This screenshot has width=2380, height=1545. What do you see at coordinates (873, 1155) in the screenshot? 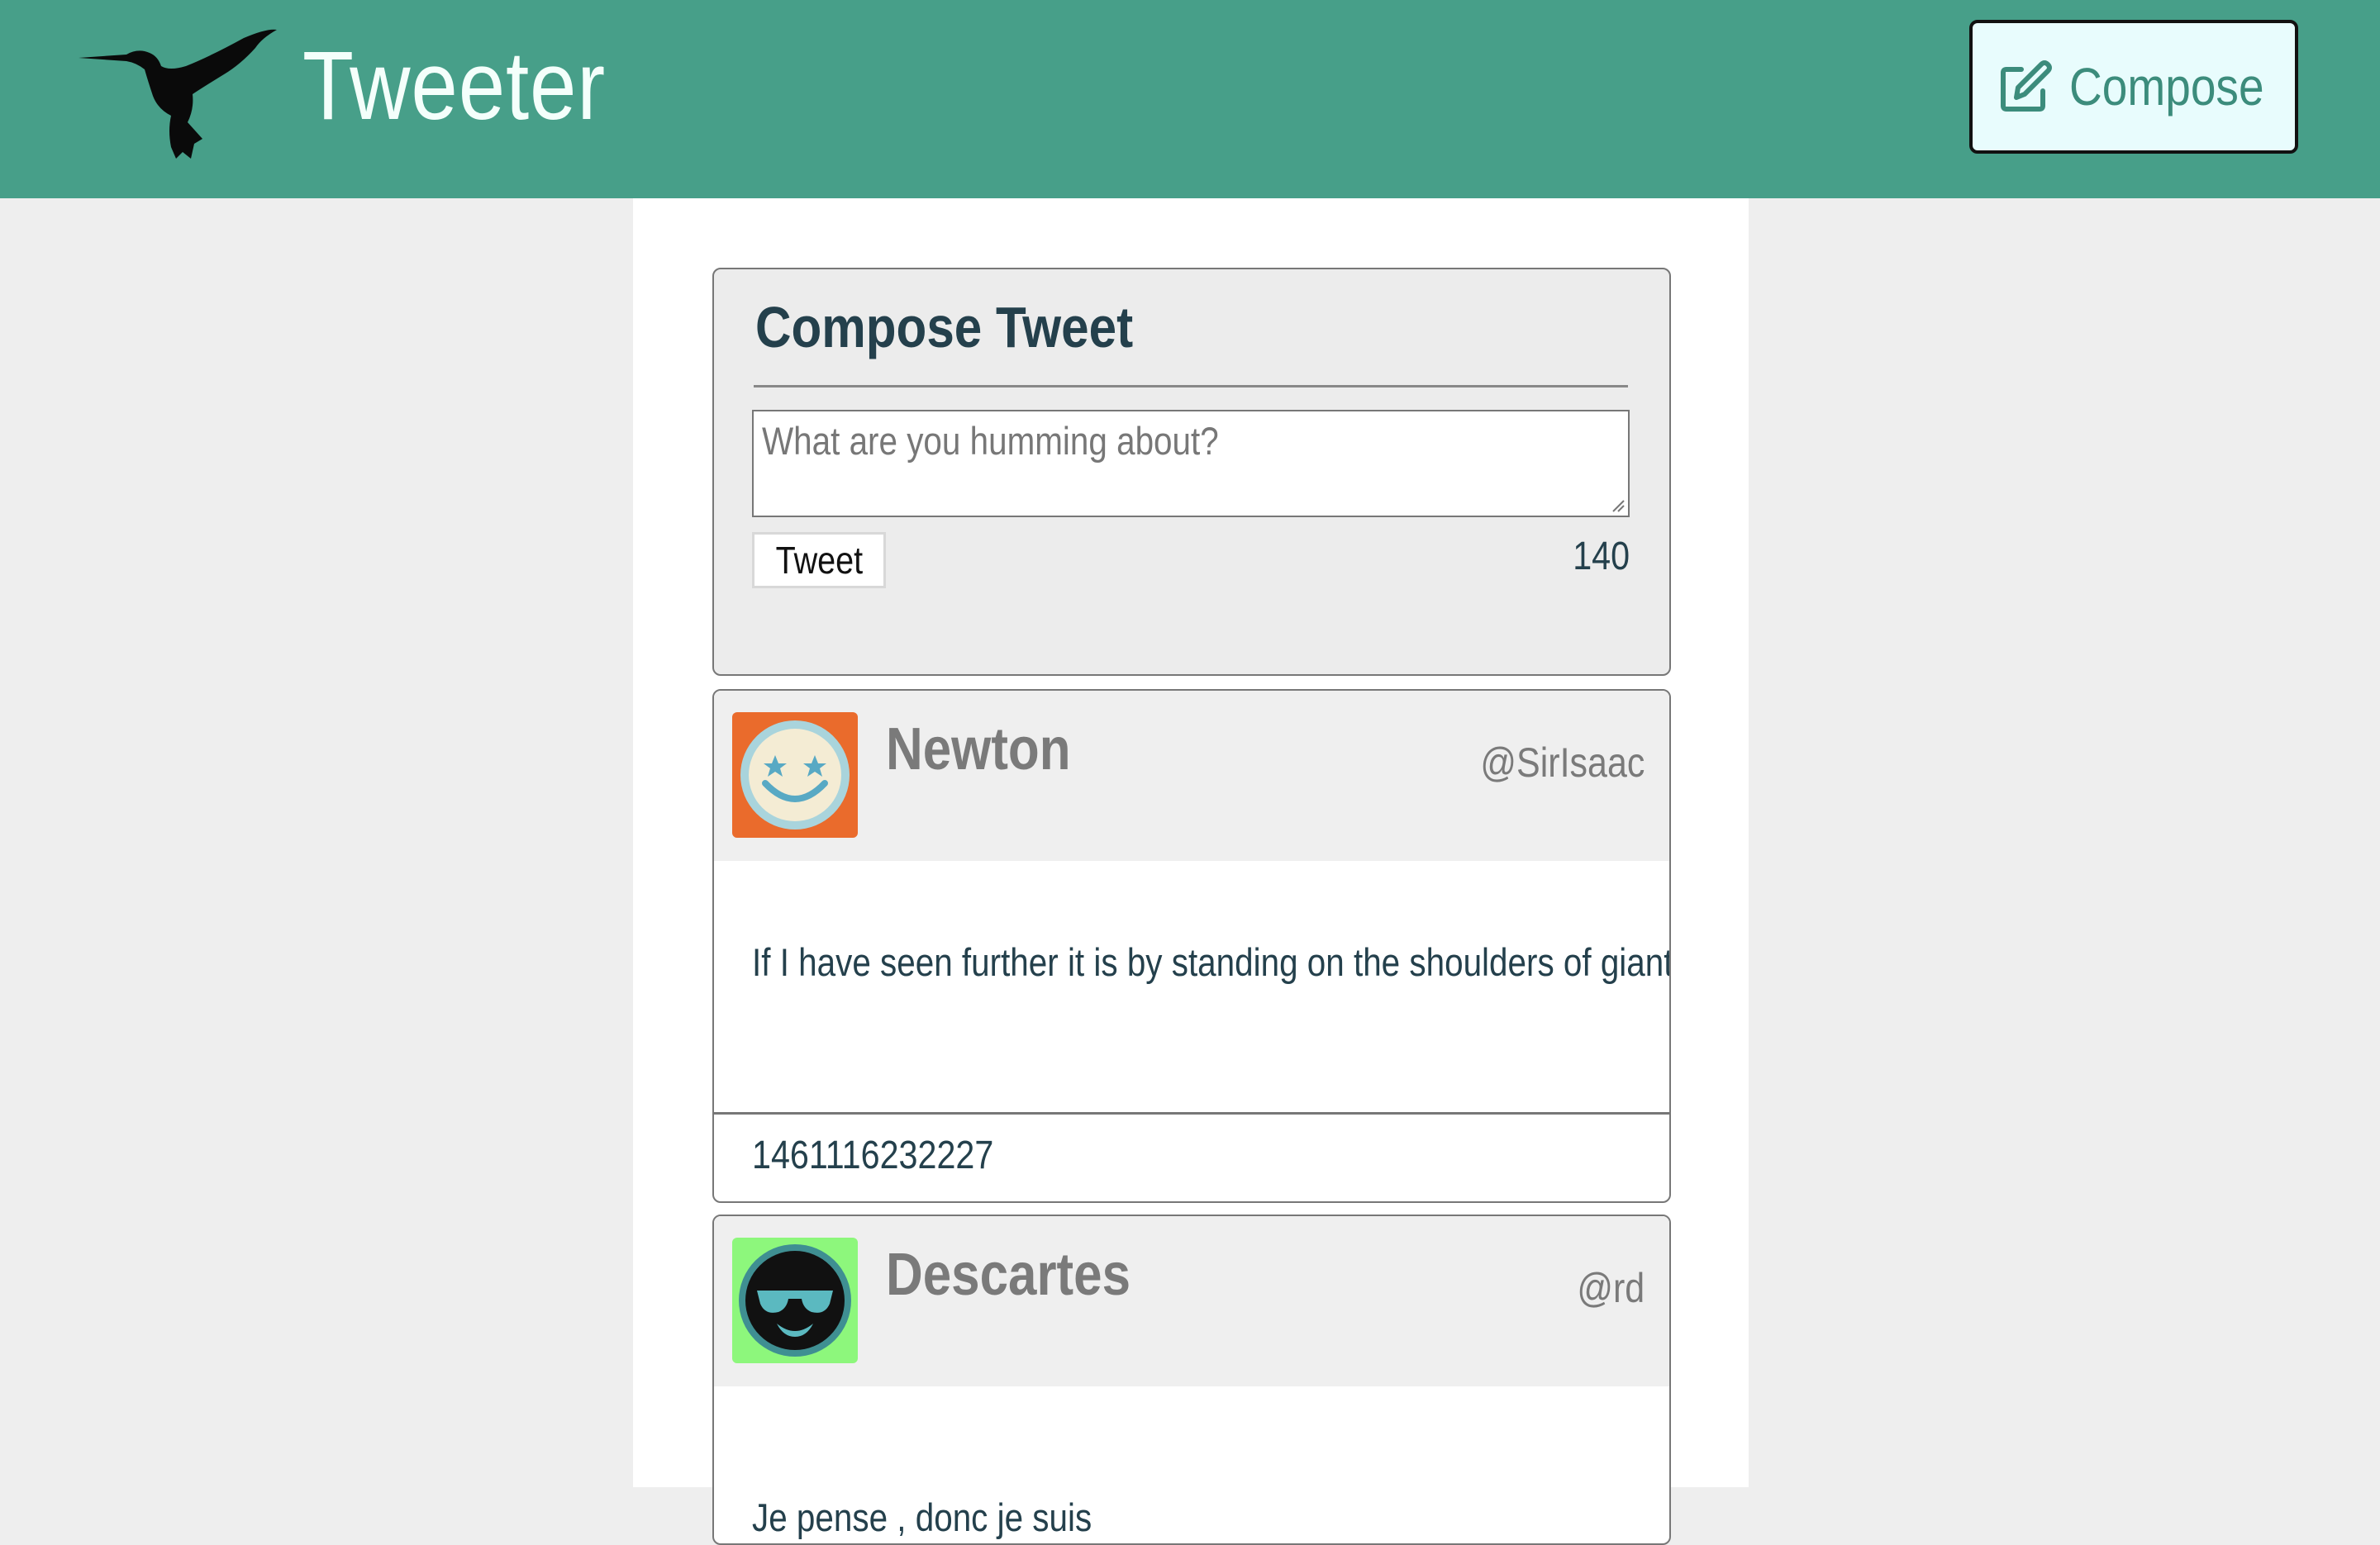
I see `tweet-timestamp: 1461116232227` at bounding box center [873, 1155].